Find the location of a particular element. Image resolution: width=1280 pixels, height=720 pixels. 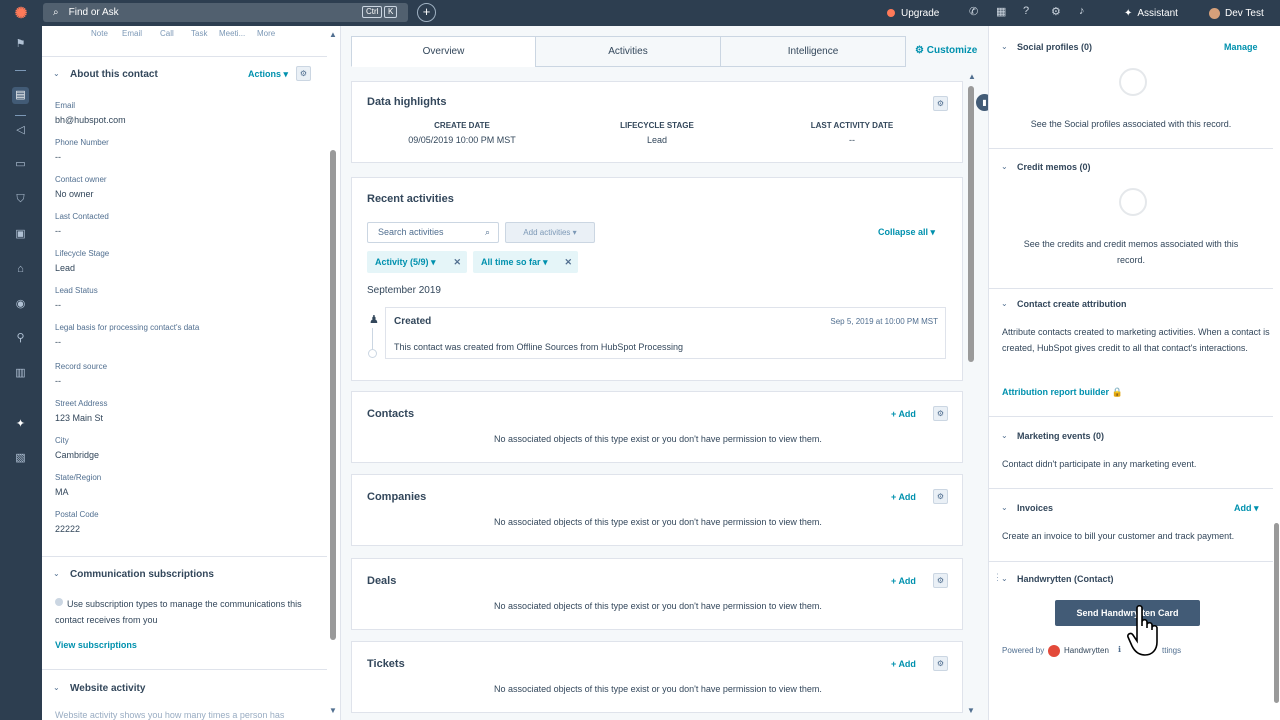

tab-activities: Activities is located at coordinates (628, 51).